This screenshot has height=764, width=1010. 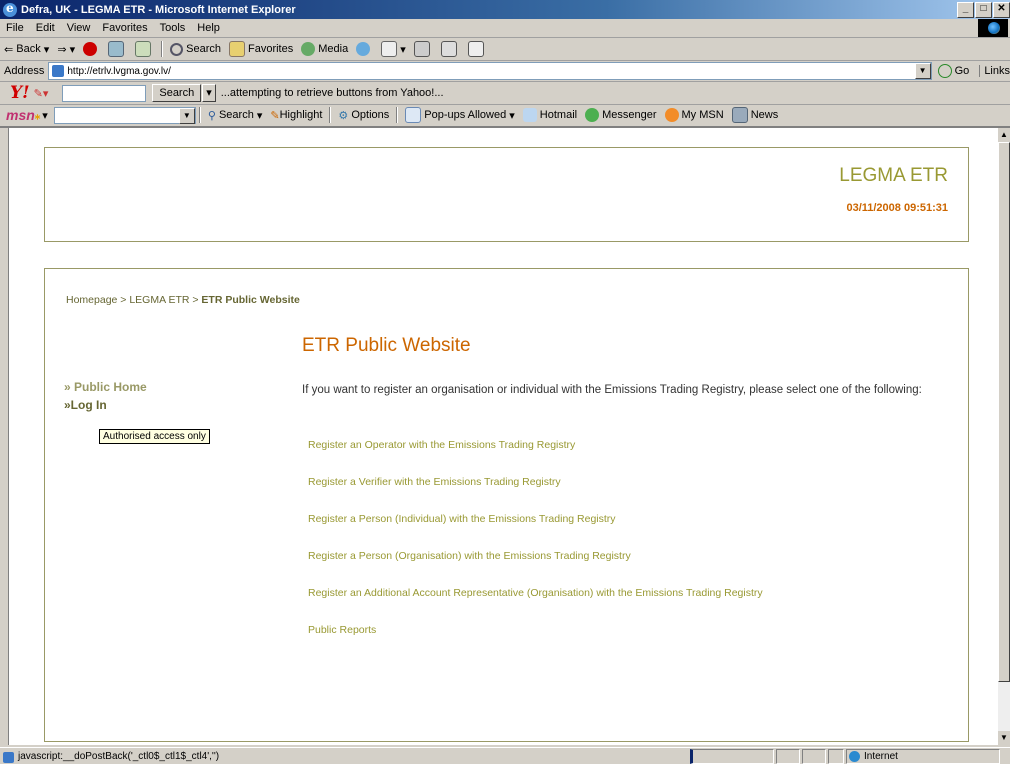 What do you see at coordinates (535, 642) in the screenshot?
I see `link-public-reports: Public Reports` at bounding box center [535, 642].